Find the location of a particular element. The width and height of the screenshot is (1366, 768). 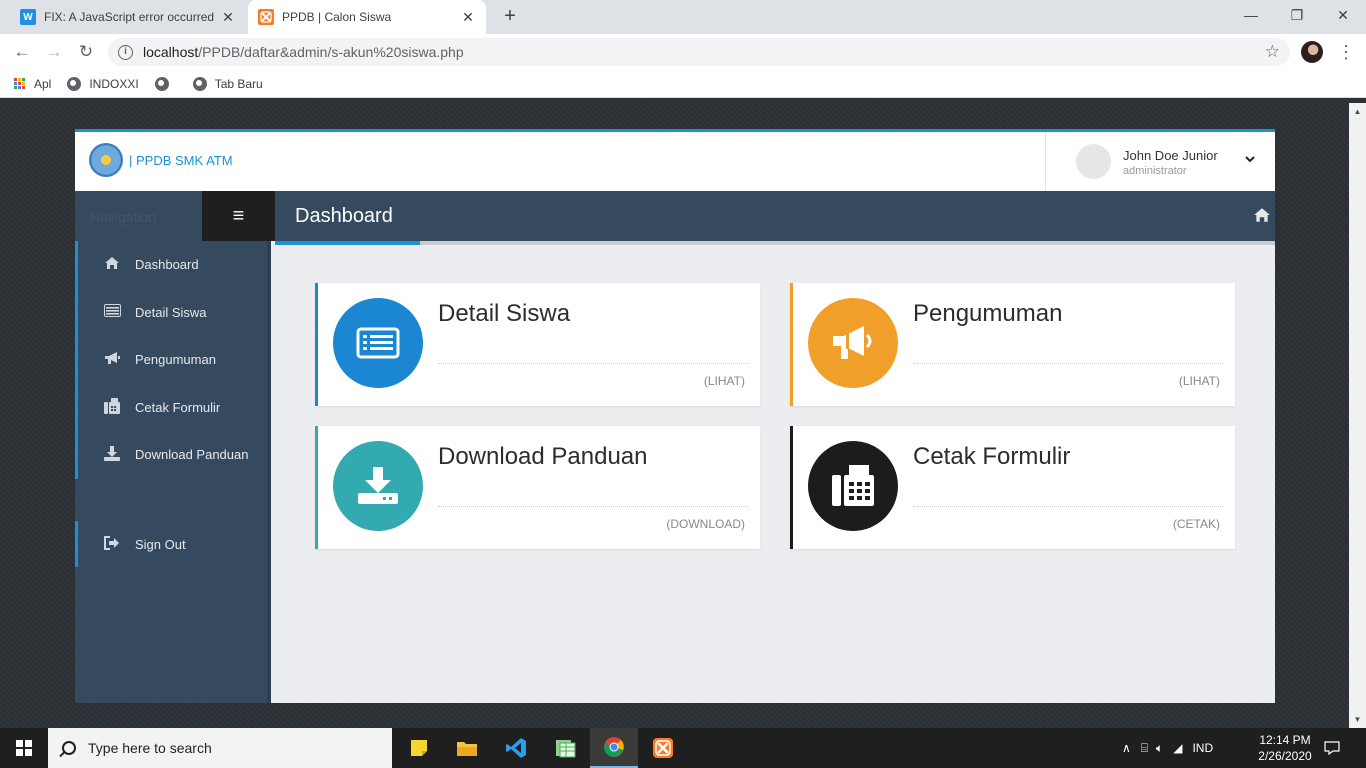

avatar is located at coordinates (1093, 161).